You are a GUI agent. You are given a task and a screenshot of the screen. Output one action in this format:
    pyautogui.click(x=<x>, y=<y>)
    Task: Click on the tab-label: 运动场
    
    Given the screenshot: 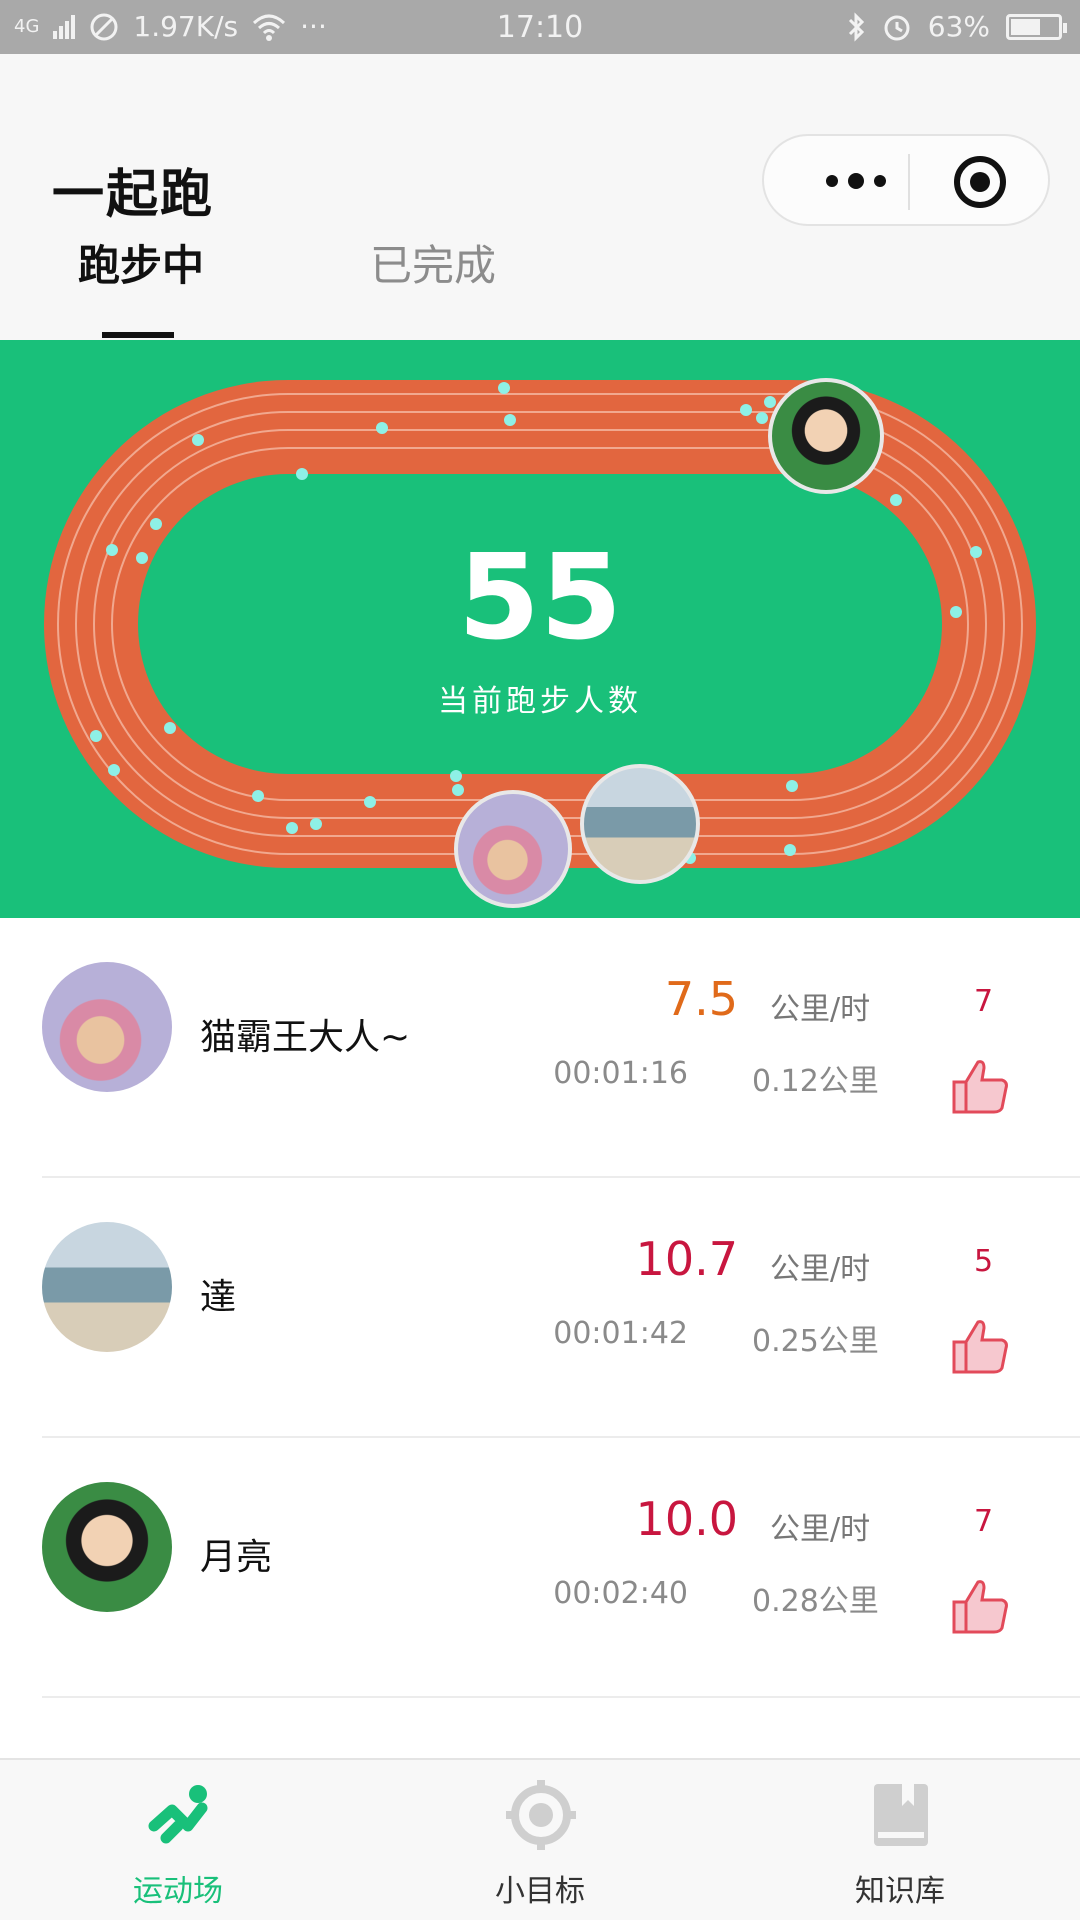 What is the action you would take?
    pyautogui.click(x=178, y=1891)
    